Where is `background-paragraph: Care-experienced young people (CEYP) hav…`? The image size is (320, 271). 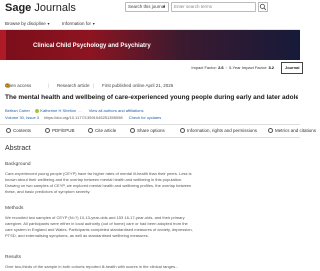 background-paragraph: Care-experienced young people (CEYP) hav… is located at coordinates (98, 182).